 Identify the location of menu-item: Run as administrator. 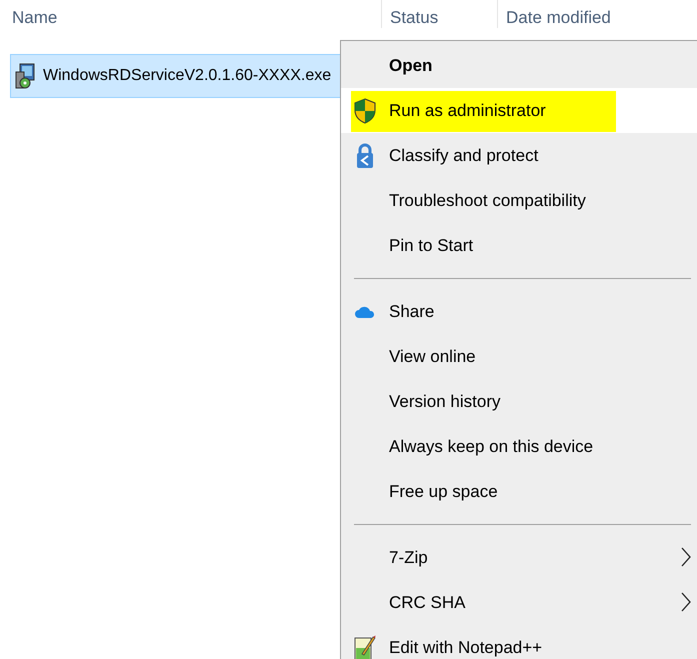
(519, 110).